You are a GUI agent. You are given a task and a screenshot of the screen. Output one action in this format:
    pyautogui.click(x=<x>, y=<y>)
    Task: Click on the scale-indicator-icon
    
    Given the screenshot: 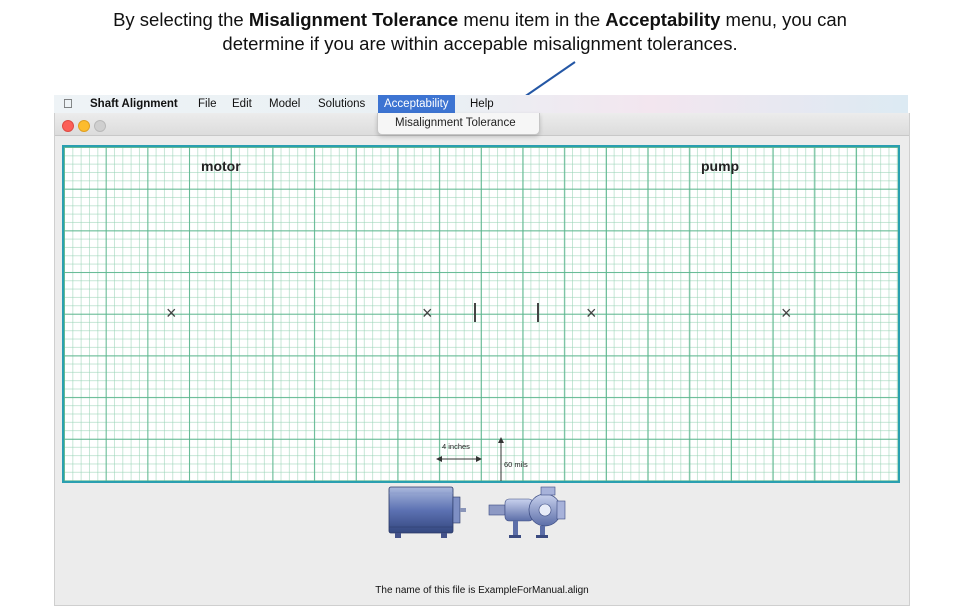 What is the action you would take?
    pyautogui.click(x=470, y=459)
    